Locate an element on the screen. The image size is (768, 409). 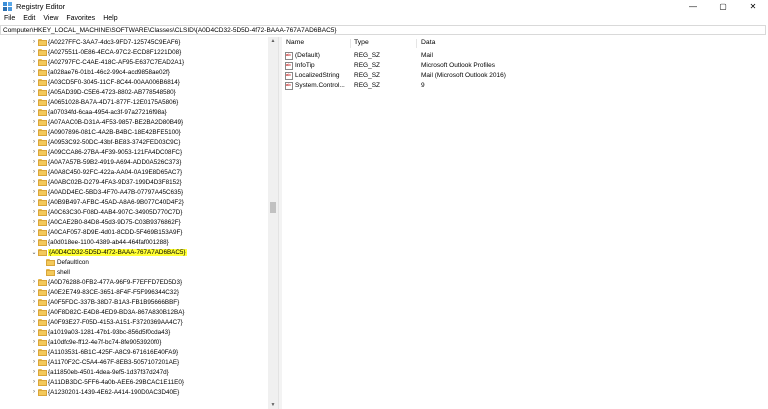
minimize-button: — is located at coordinates (693, 6).